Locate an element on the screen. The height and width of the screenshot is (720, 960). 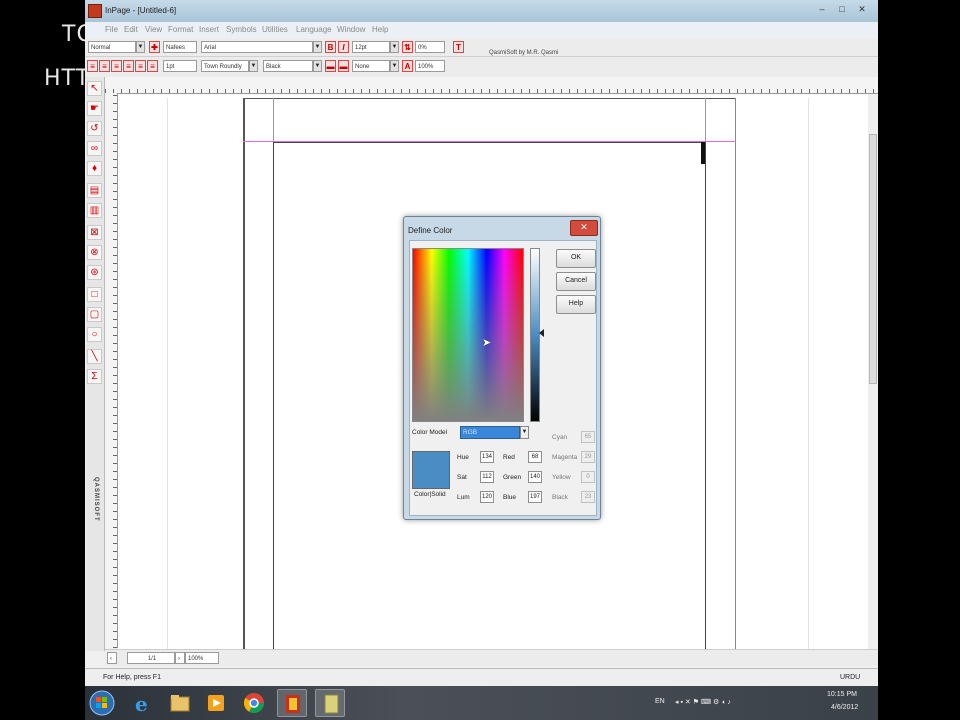
dialog-close-button: ✕ is located at coordinates (584, 228).